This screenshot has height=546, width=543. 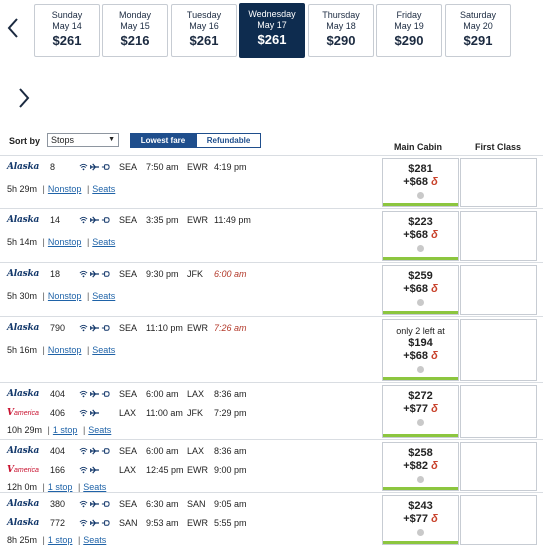 I want to click on arrival-time: 8:36 am, so click(x=230, y=451).